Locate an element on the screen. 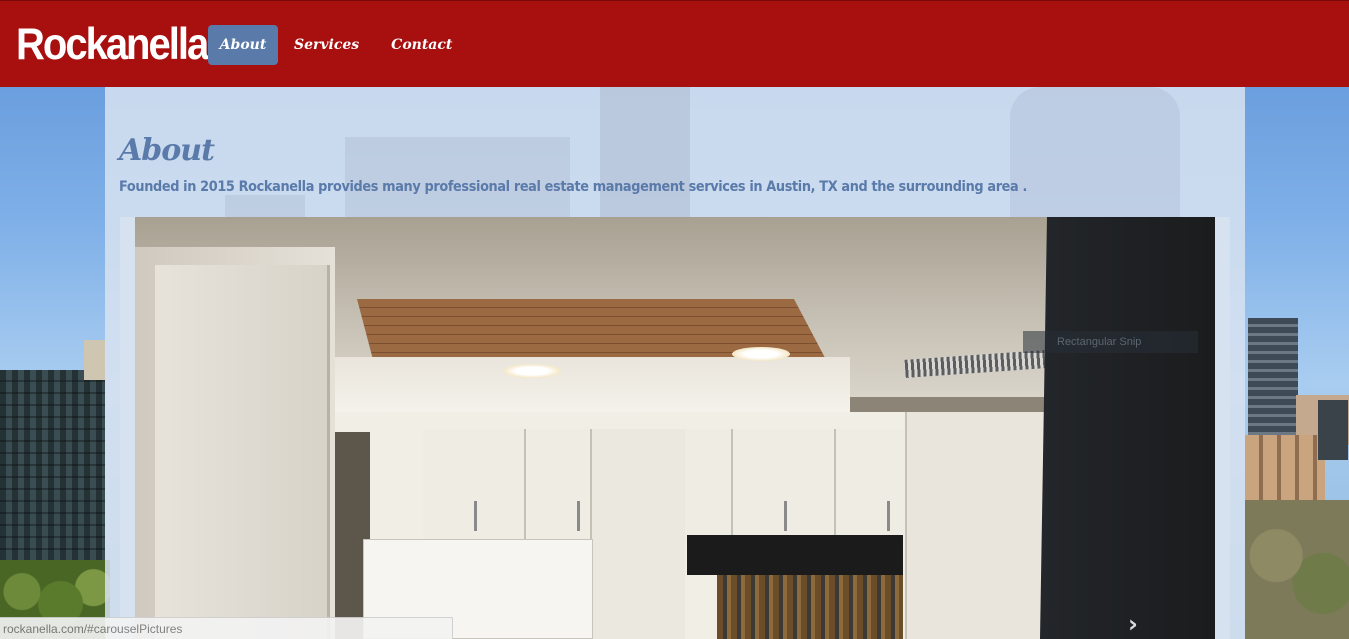 Image resolution: width=1349 pixels, height=639 pixels. rectangular-snip-overlay: Rectangular Snip is located at coordinates (1110, 342).